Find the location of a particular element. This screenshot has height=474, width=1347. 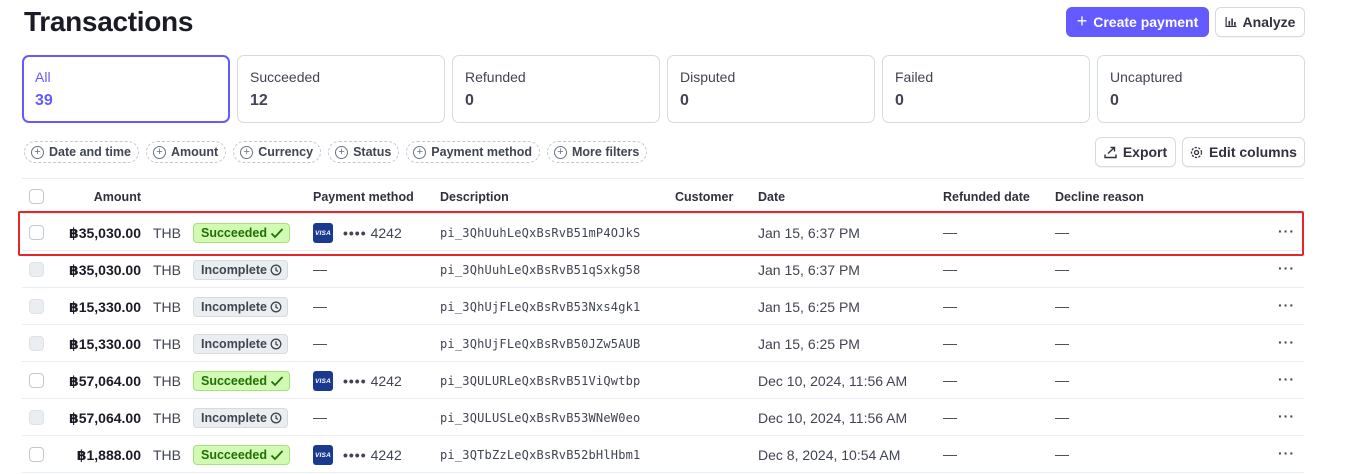

description-cell: pi_3QhUjFLeQxBsRvB53Nxs4gk1 is located at coordinates (540, 307).